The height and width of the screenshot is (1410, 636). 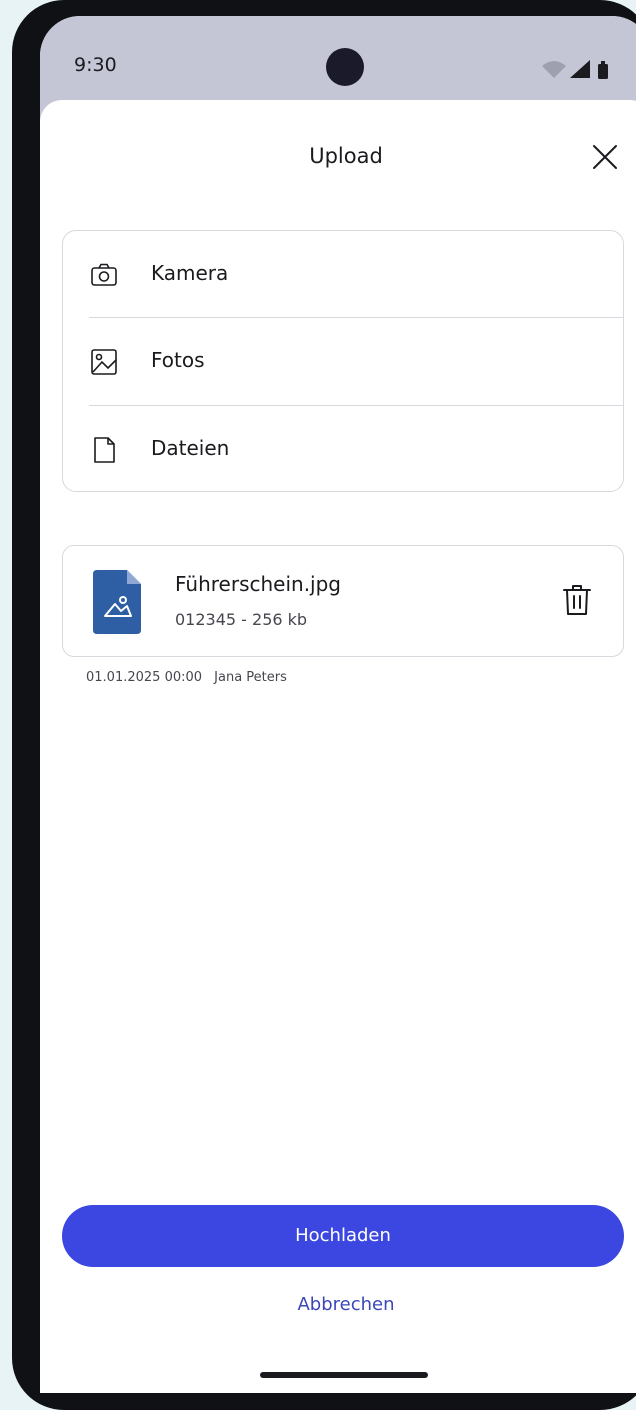 I want to click on image-file-icon, so click(x=117, y=602).